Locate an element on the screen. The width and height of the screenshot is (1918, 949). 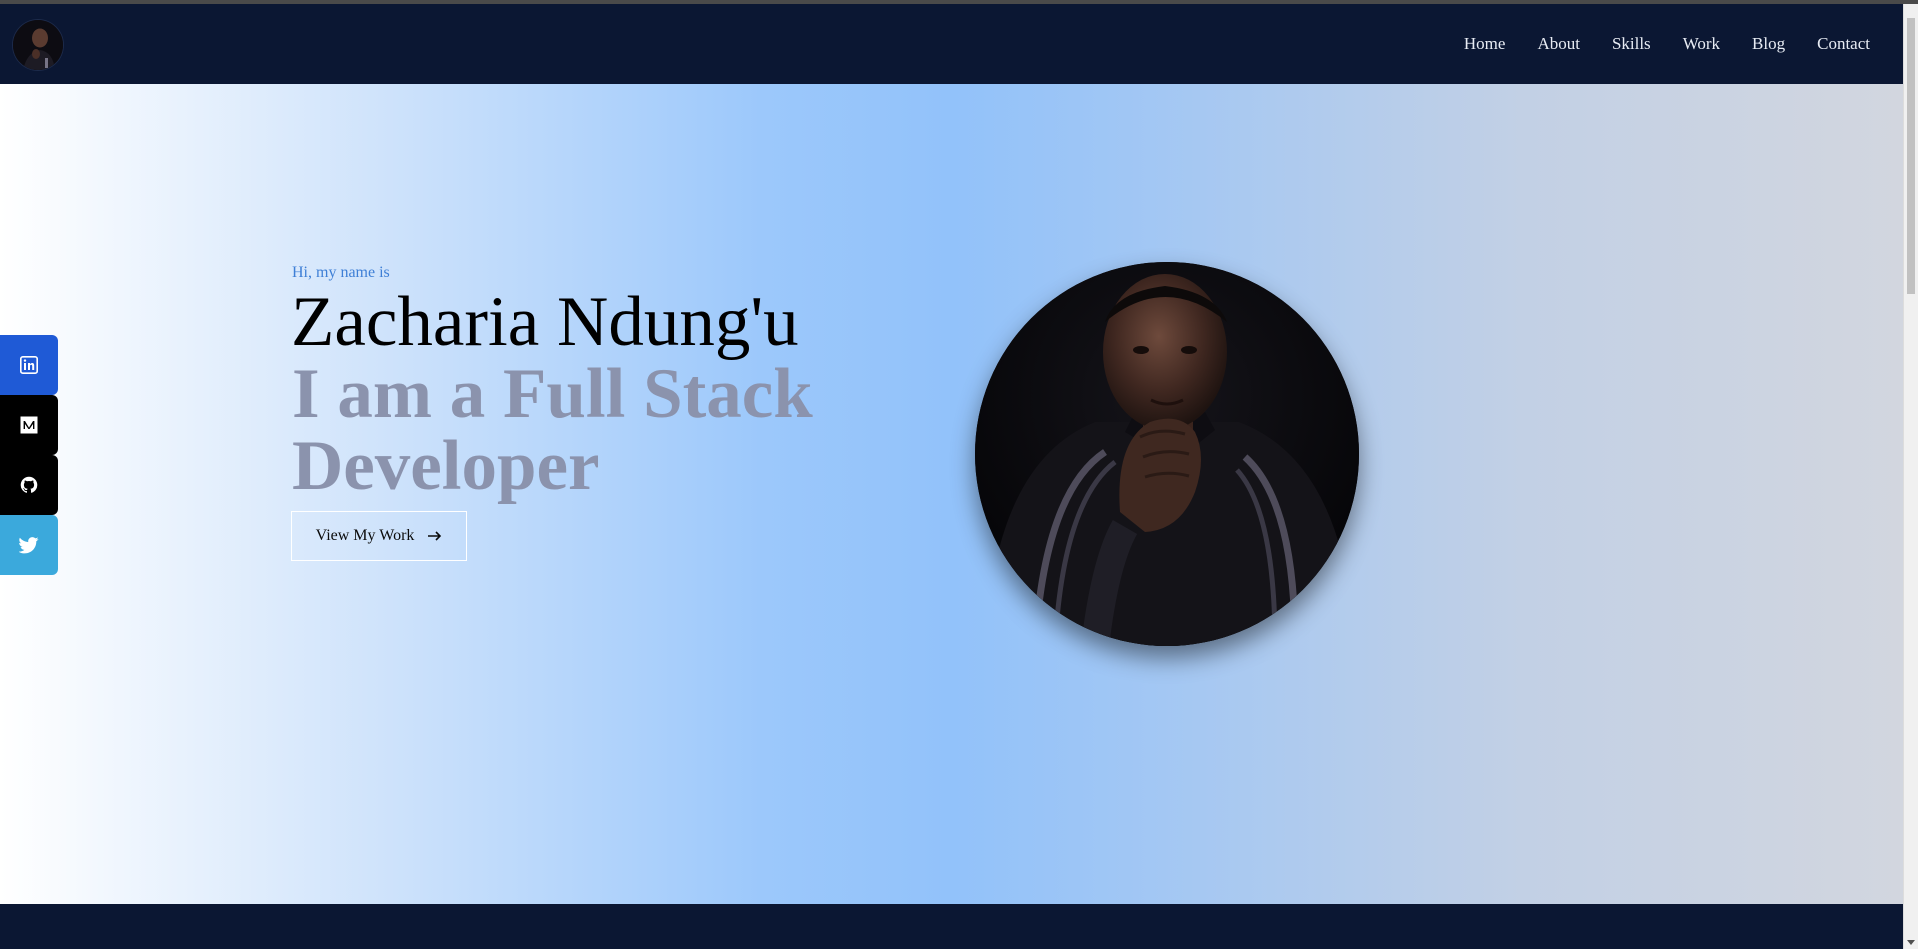
view-my-work-button: View My Work is located at coordinates (379, 536).